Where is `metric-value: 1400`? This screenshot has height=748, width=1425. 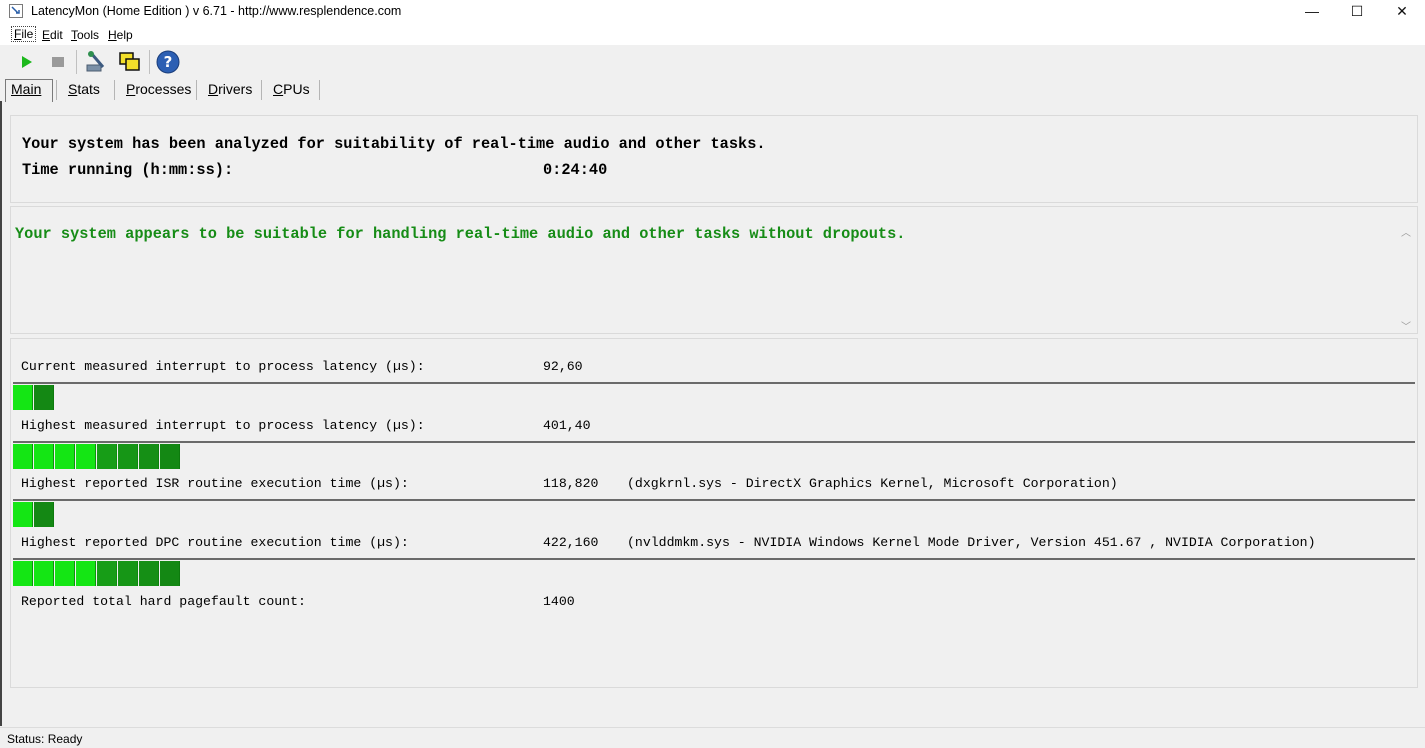 metric-value: 1400 is located at coordinates (559, 601).